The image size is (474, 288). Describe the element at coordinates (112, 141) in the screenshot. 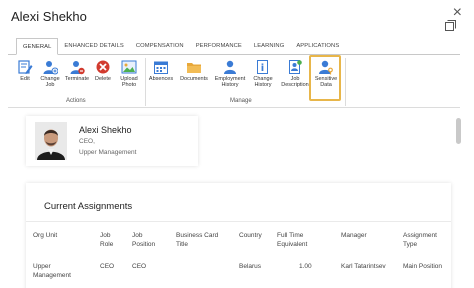

I see `profile-card: Alexi Shekho CEO, Upper Management` at that location.